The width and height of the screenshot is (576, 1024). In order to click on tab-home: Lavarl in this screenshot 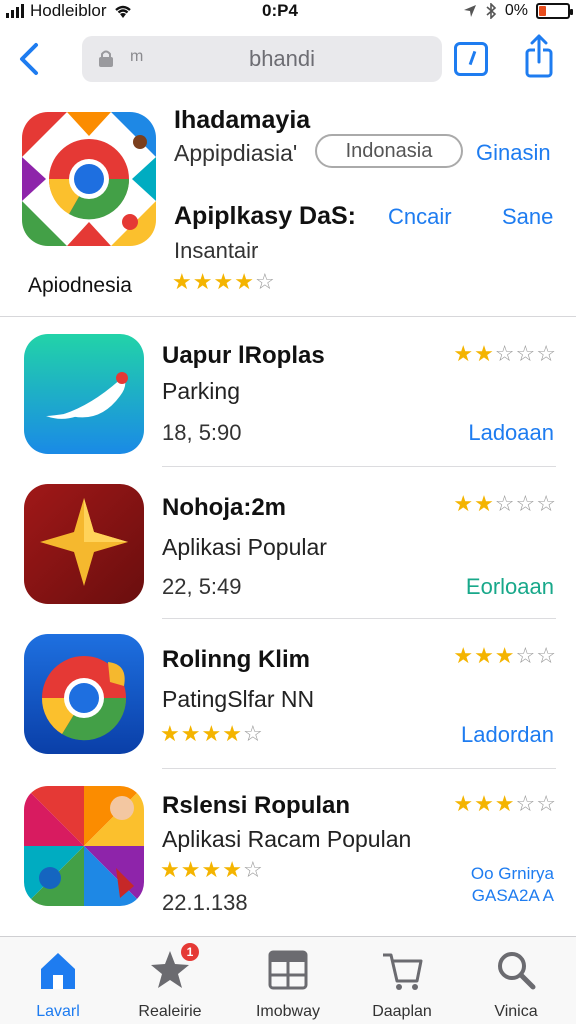, I will do `click(58, 983)`.